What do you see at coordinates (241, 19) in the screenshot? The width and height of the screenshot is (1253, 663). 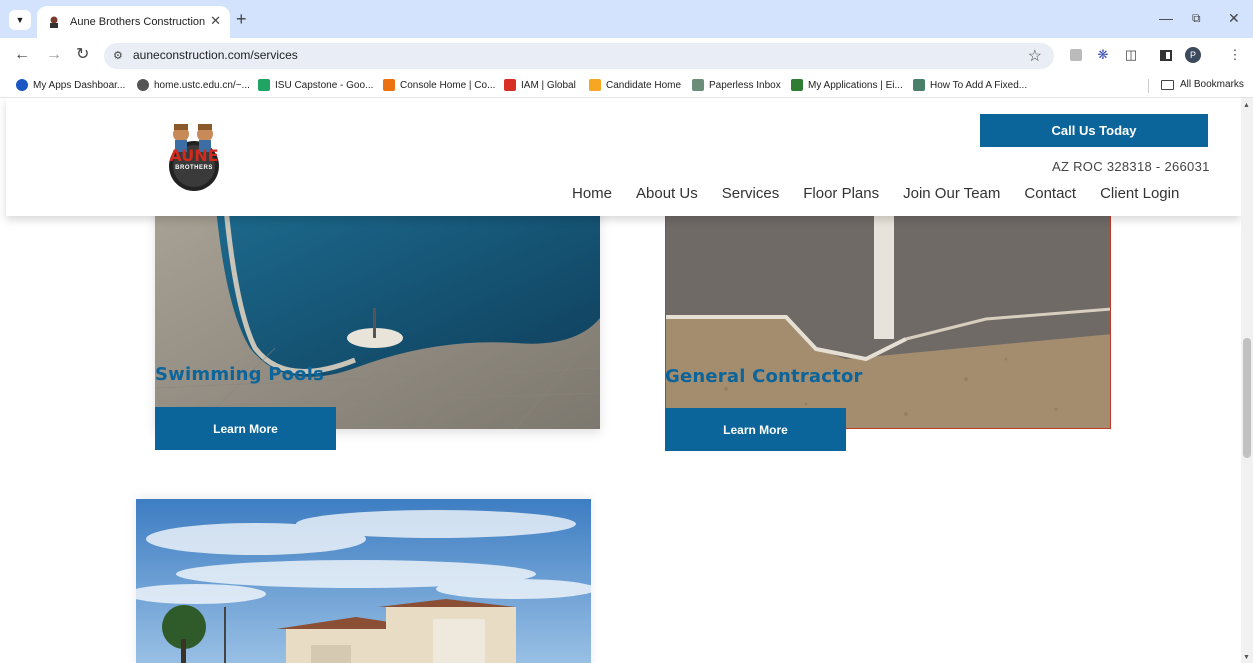 I see `new-tab-icon: +` at bounding box center [241, 19].